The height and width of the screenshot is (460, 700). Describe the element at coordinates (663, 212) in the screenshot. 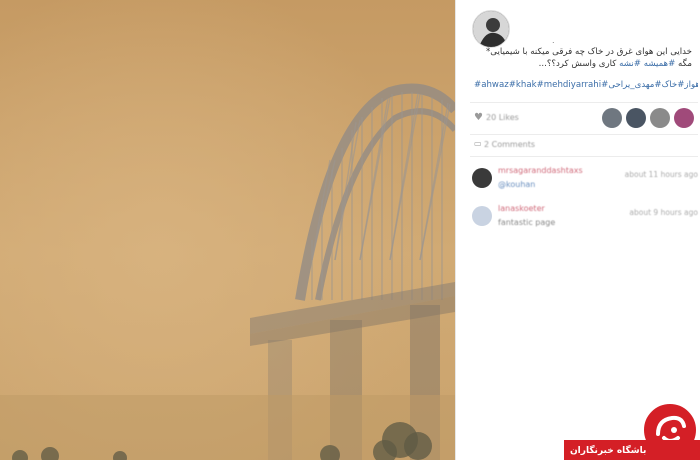

I see `comment-time: about 9 hours ago` at that location.